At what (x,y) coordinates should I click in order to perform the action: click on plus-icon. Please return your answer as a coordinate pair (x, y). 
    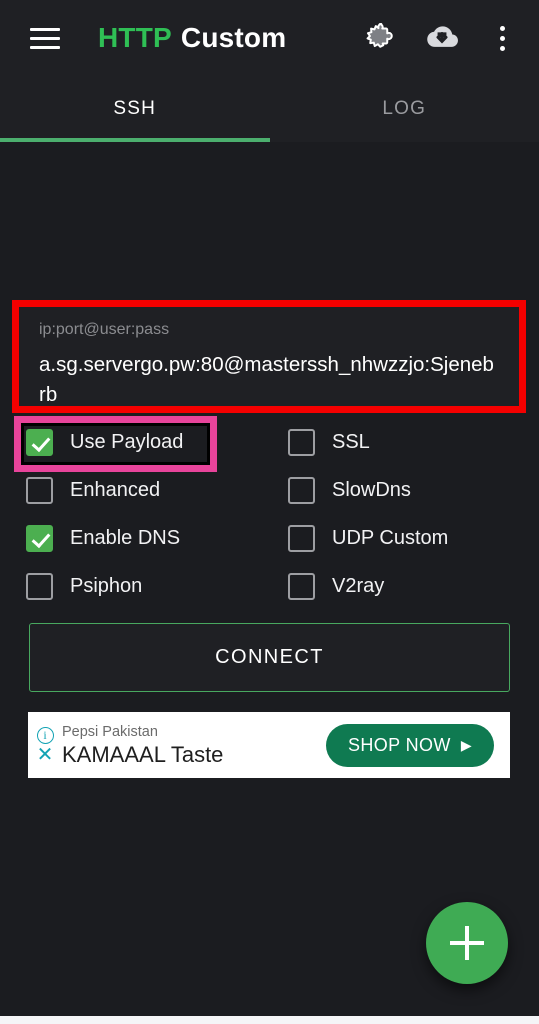
    Looking at the image, I should click on (467, 943).